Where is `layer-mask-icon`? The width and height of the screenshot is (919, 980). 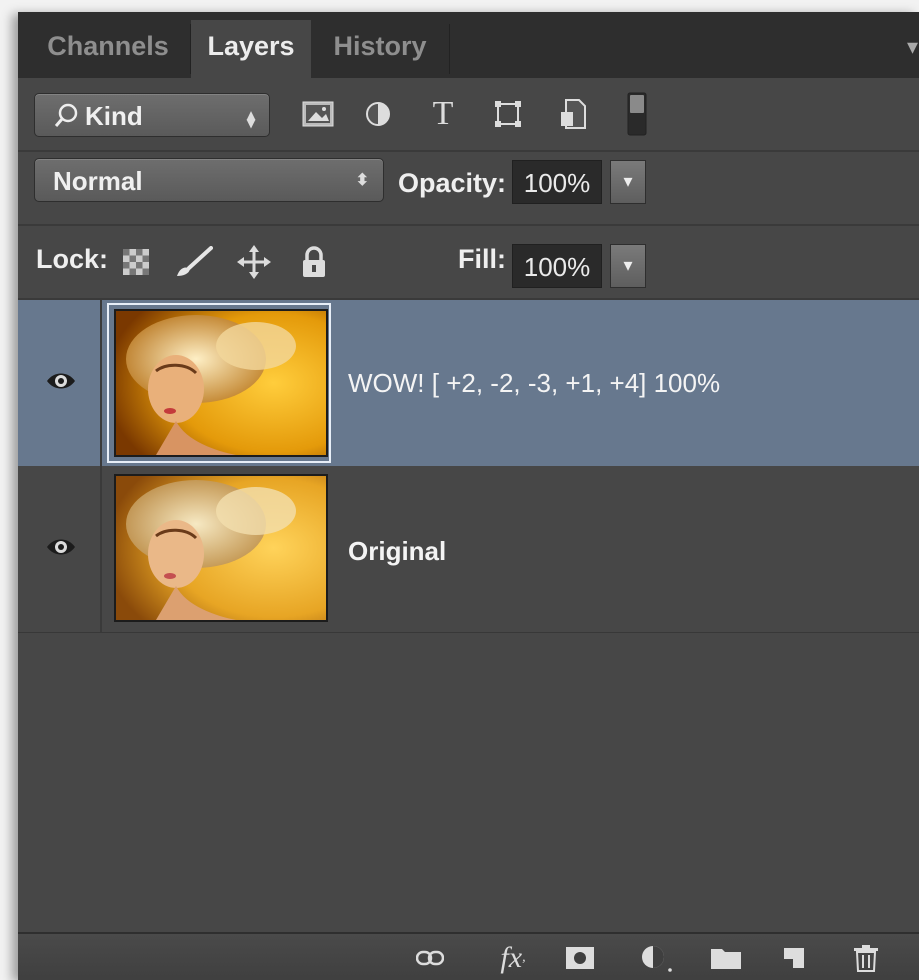 layer-mask-icon is located at coordinates (580, 957).